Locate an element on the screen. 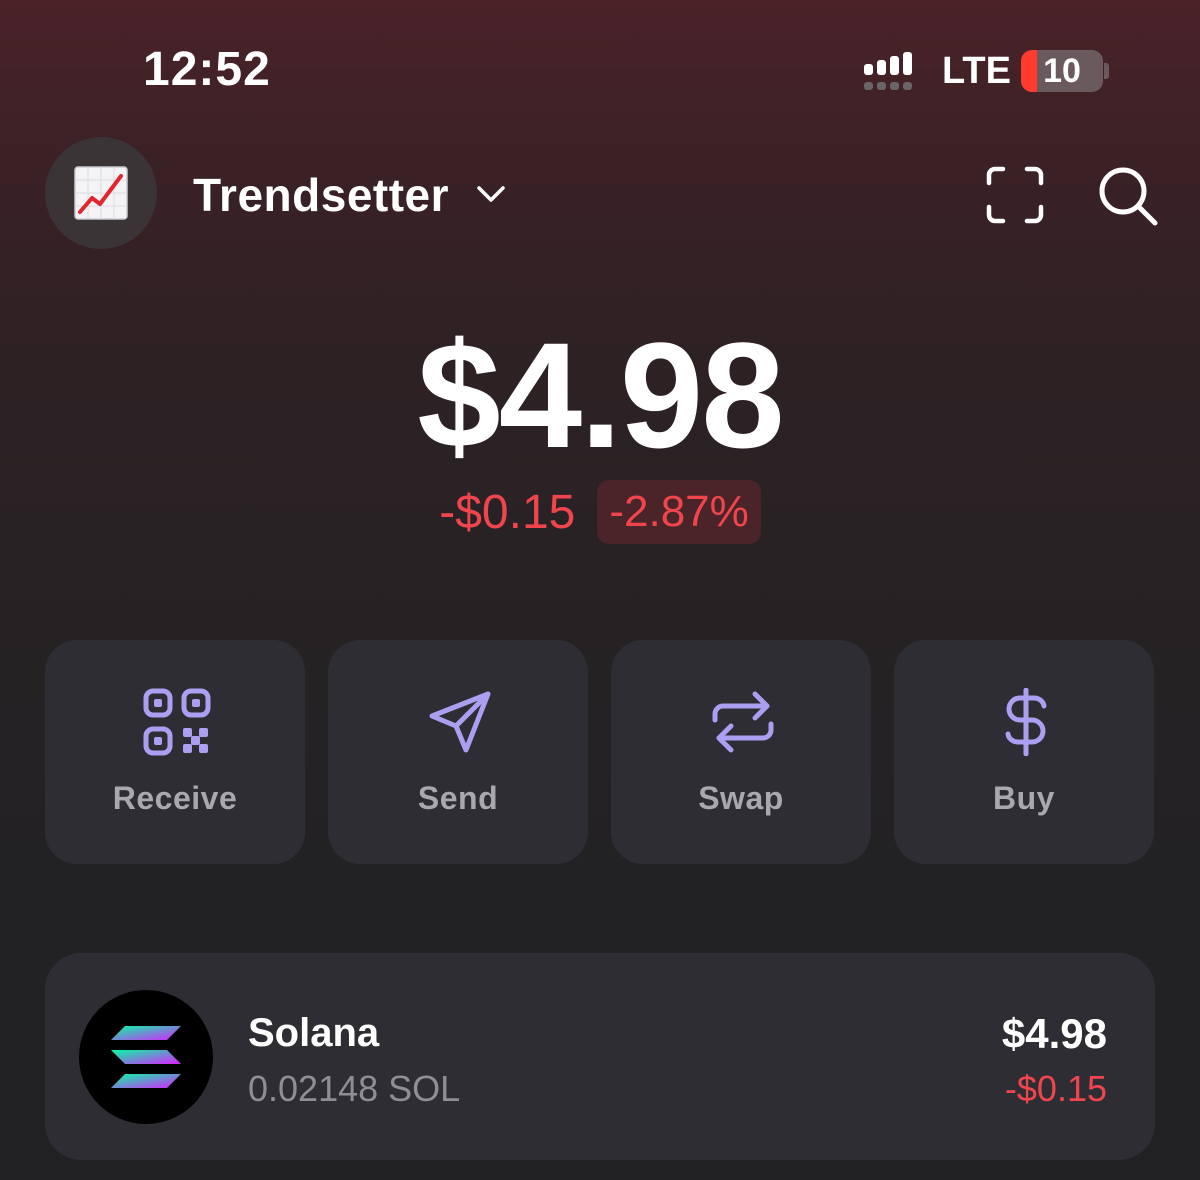  portfolio-balance: $4.98 is located at coordinates (600, 395).